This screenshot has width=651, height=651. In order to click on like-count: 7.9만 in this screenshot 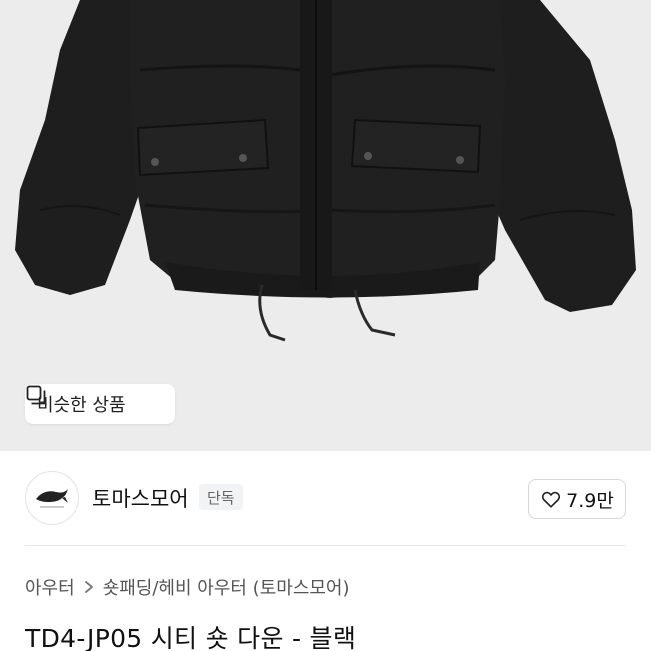, I will do `click(590, 500)`.